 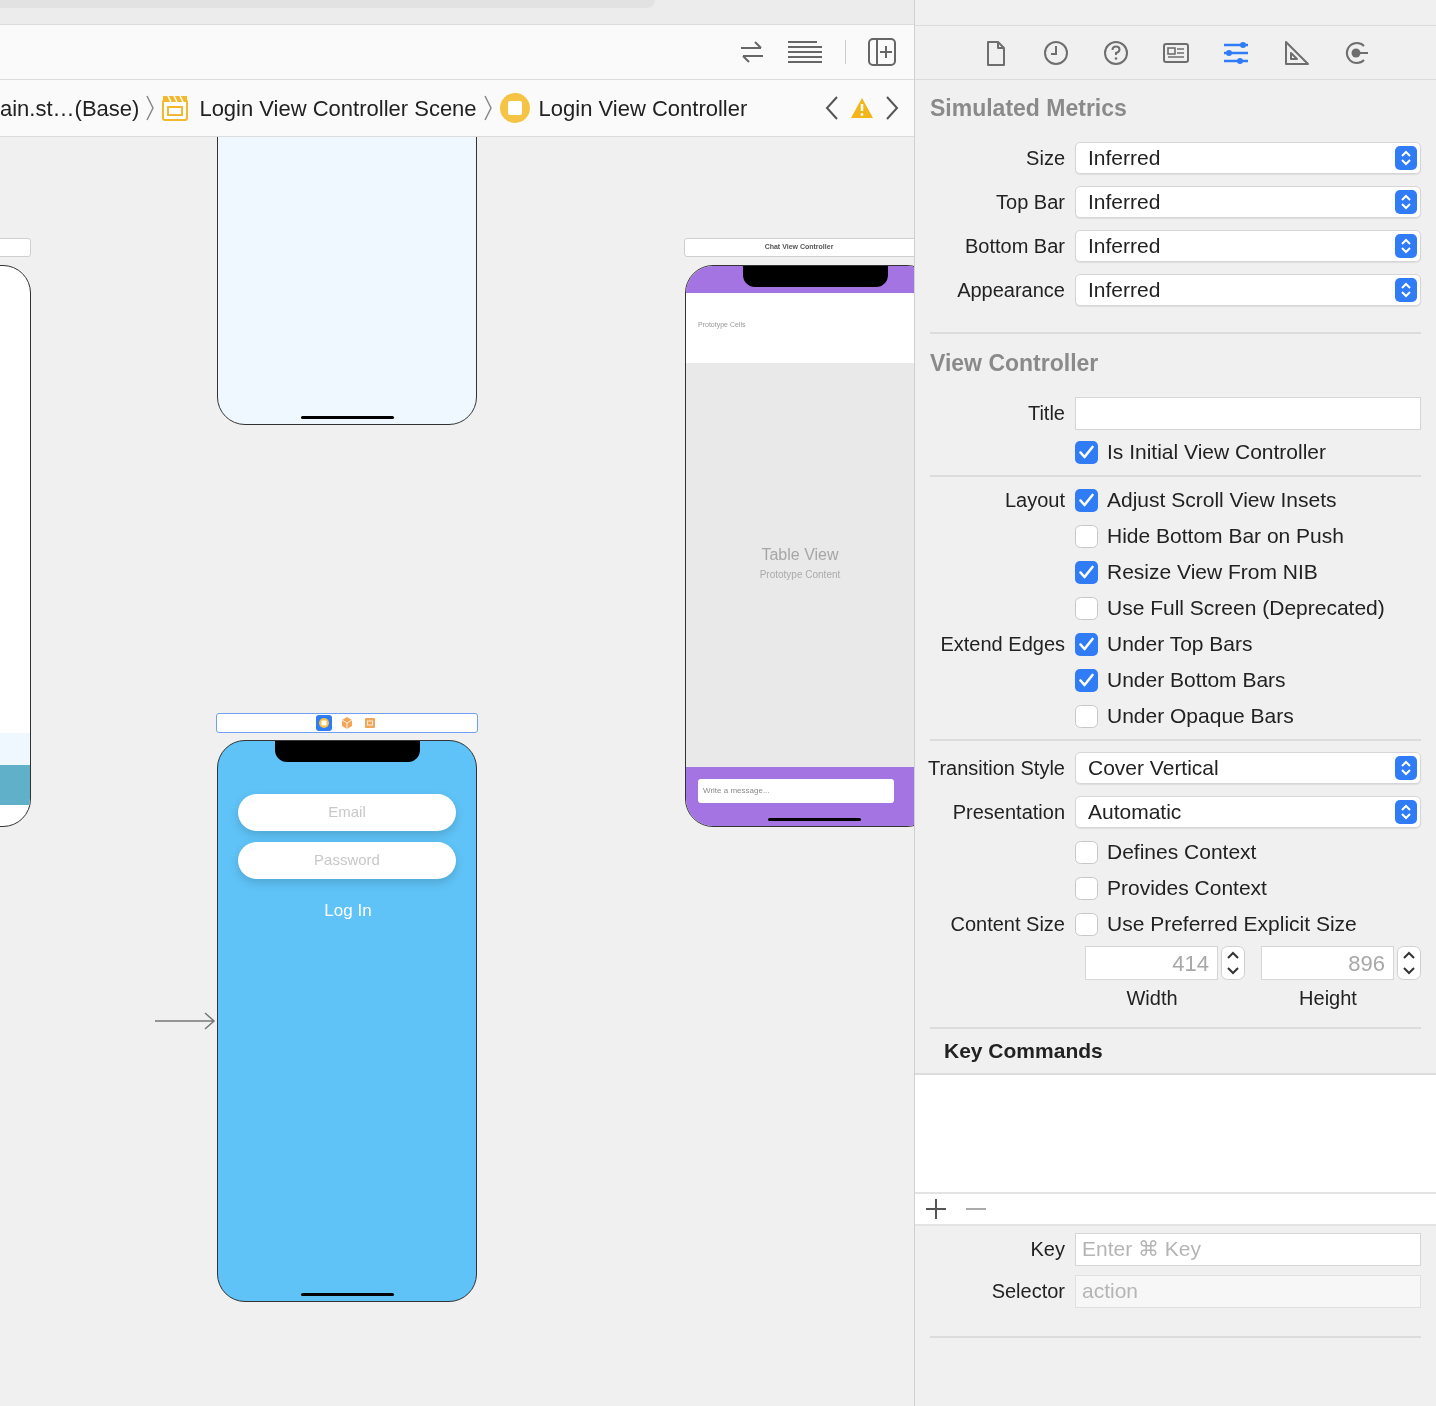 What do you see at coordinates (805, 52) in the screenshot?
I see `lines-icon` at bounding box center [805, 52].